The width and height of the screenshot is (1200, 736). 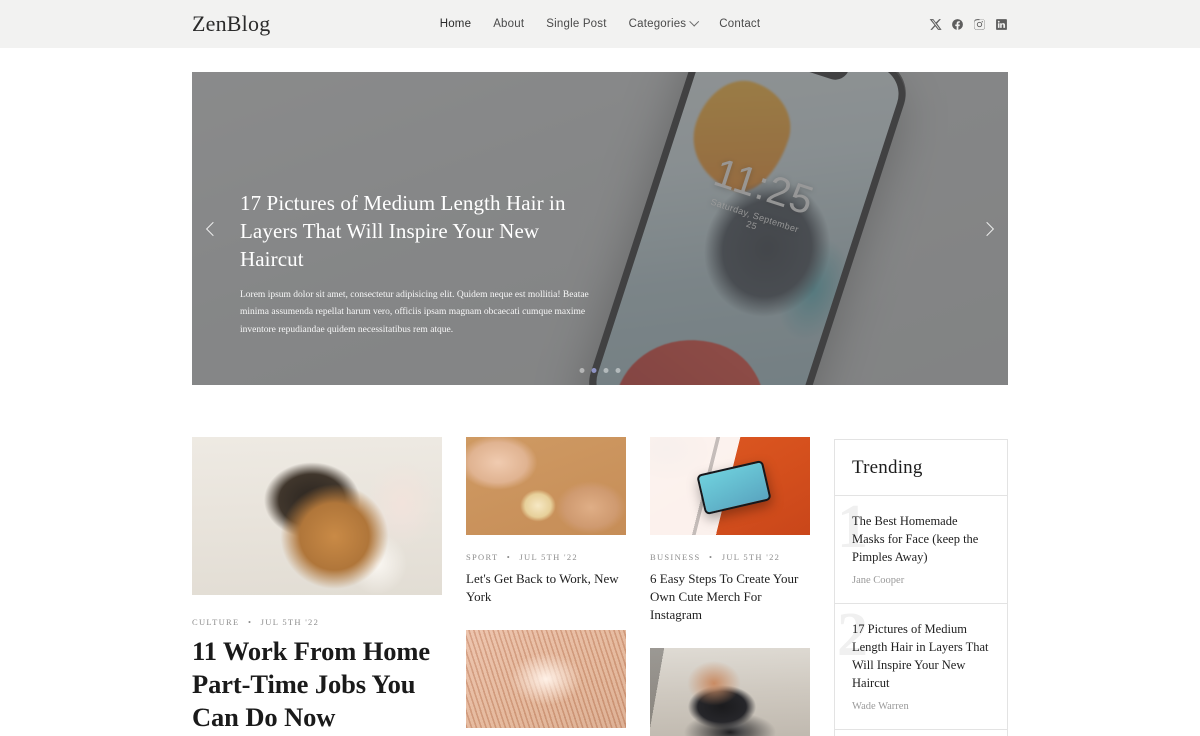 I want to click on trending-header: Trending, so click(x=921, y=468).